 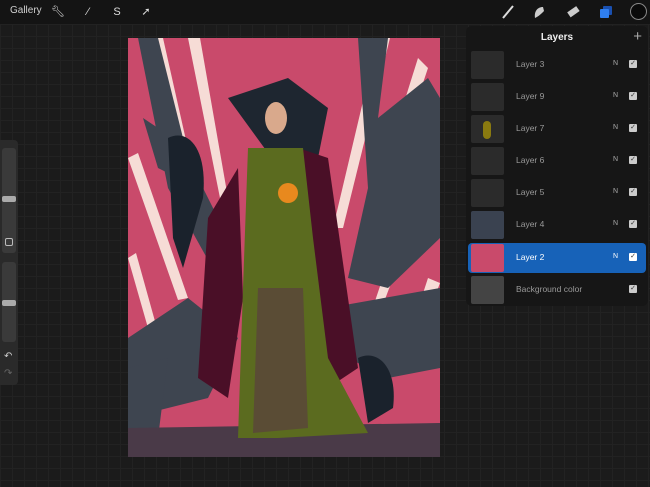 What do you see at coordinates (530, 128) in the screenshot?
I see `layer-name: Layer 7` at bounding box center [530, 128].